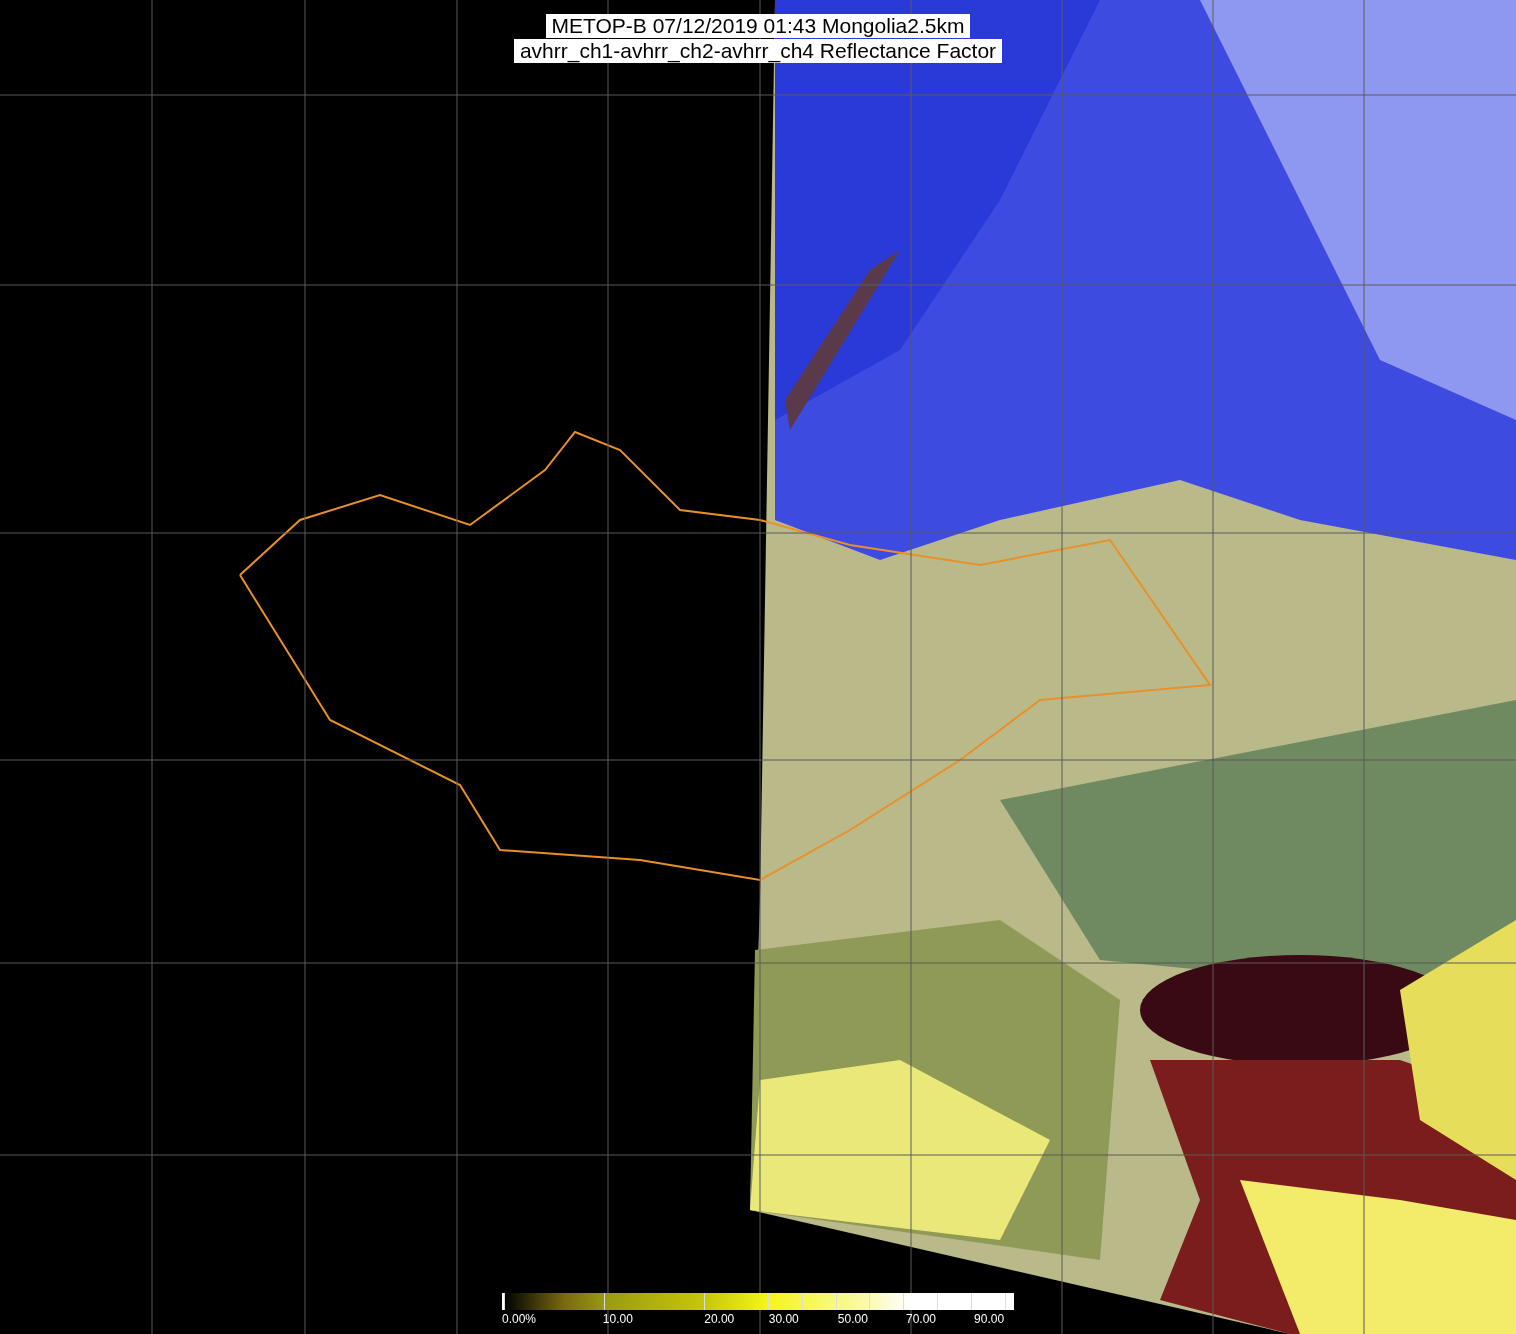  I want to click on scale-label: 0.00%, so click(519, 1319).